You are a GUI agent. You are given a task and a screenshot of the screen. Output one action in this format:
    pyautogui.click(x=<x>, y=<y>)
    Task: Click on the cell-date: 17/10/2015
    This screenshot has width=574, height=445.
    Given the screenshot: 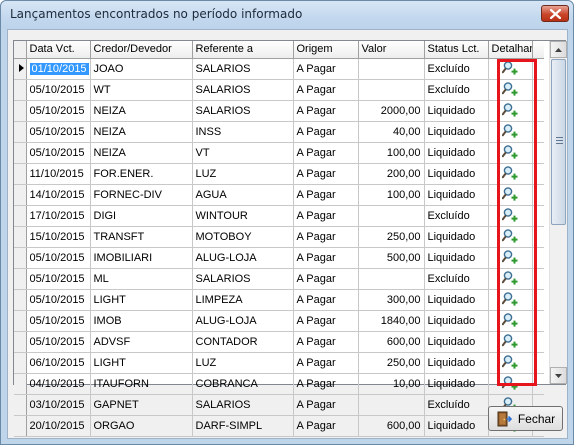 What is the action you would take?
    pyautogui.click(x=58, y=216)
    